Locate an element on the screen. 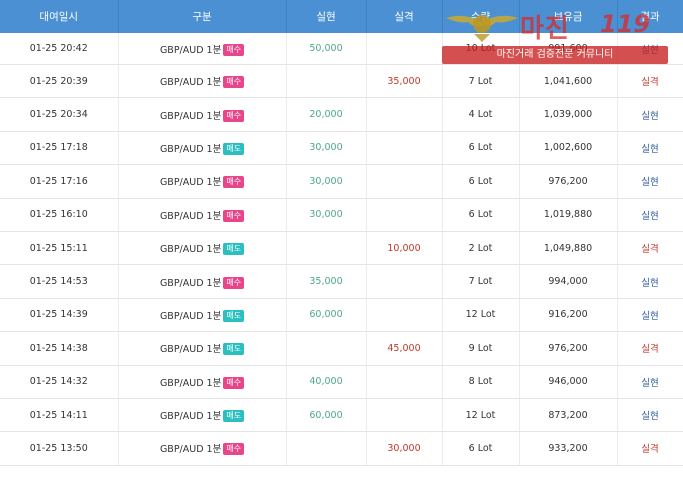  cell-date: 01-25 17:18 is located at coordinates (59, 148).